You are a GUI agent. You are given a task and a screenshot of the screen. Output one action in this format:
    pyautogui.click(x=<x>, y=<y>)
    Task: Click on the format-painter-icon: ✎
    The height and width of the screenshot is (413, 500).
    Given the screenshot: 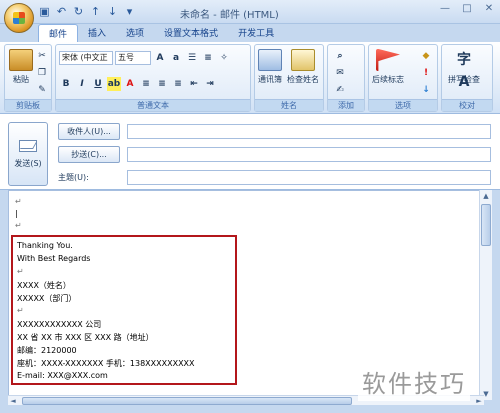 What is the action you would take?
    pyautogui.click(x=42, y=90)
    